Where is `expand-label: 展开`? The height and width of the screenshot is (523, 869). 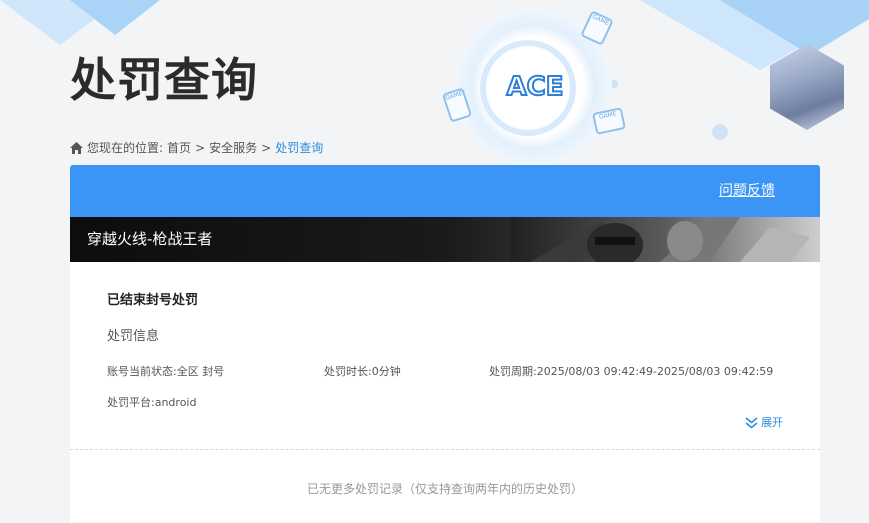 expand-label: 展开 is located at coordinates (772, 422).